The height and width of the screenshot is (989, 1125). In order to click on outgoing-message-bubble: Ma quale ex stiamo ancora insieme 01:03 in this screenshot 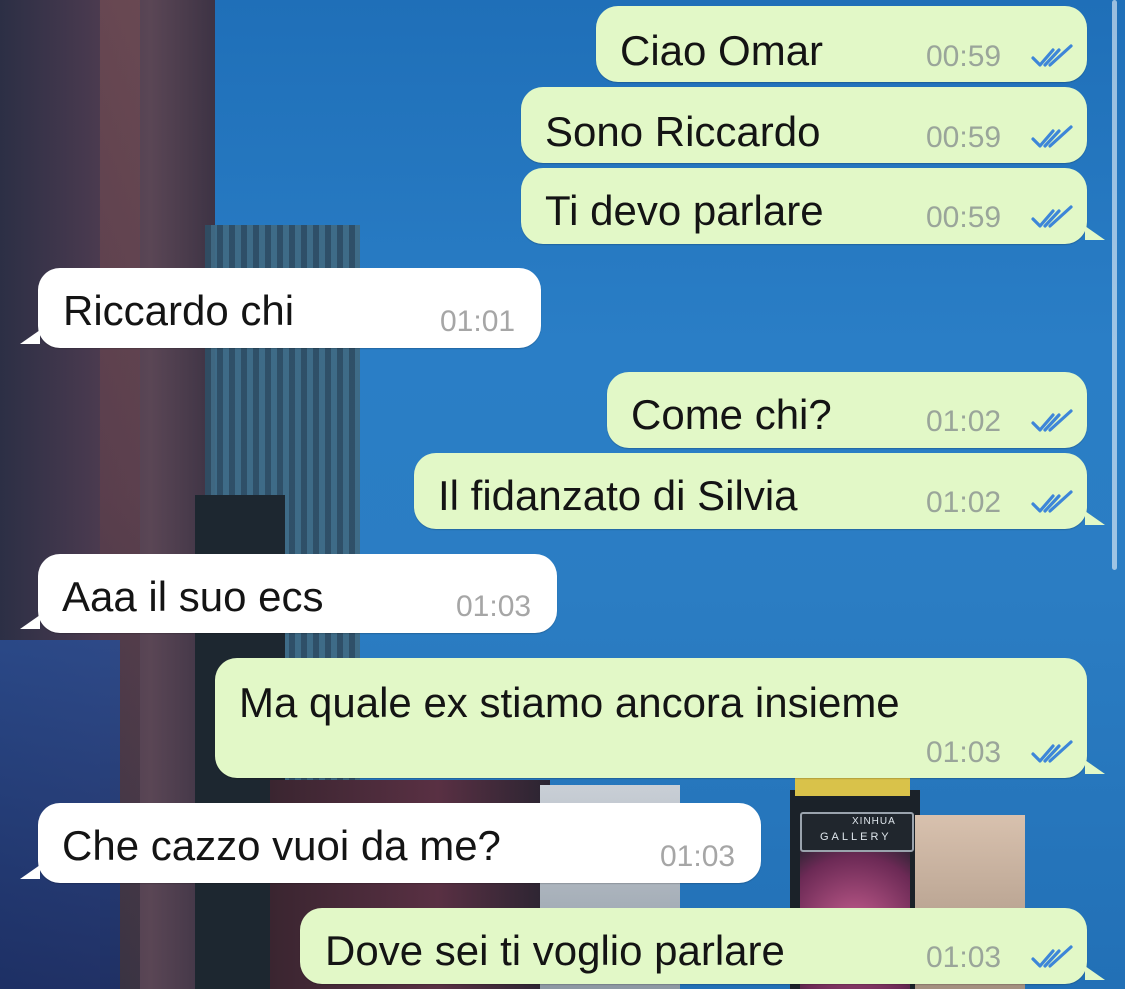, I will do `click(660, 718)`.